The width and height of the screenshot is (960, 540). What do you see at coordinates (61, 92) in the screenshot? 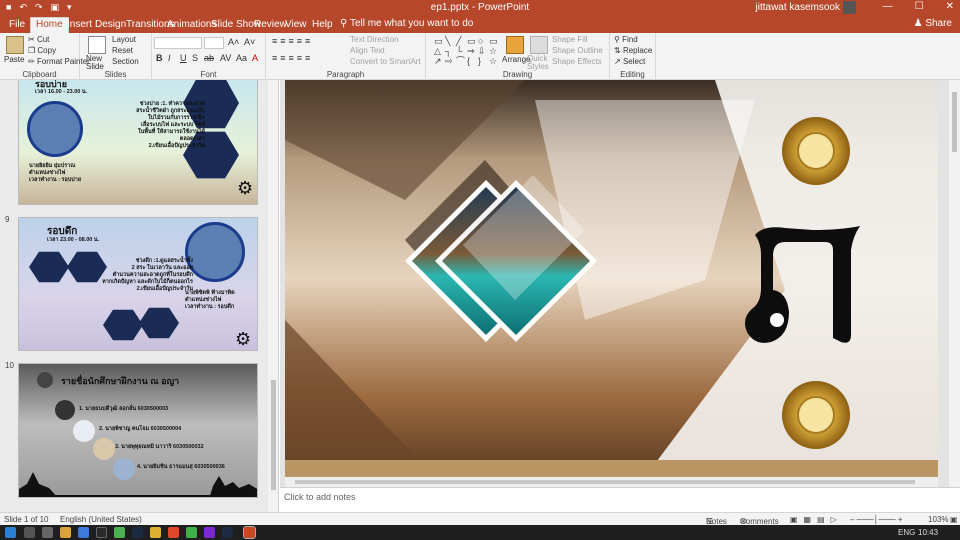
I see `thumb8-time: เวลา 16.00 - 23.00 น.` at bounding box center [61, 92].